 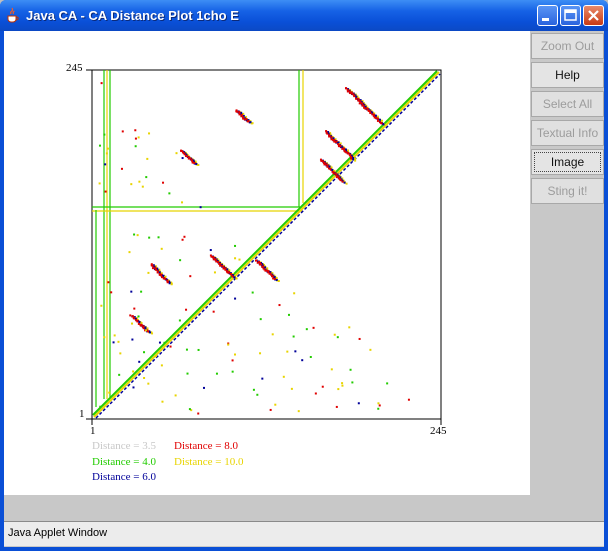 I want to click on zoom-out-button: Zoom Out, so click(x=567, y=46).